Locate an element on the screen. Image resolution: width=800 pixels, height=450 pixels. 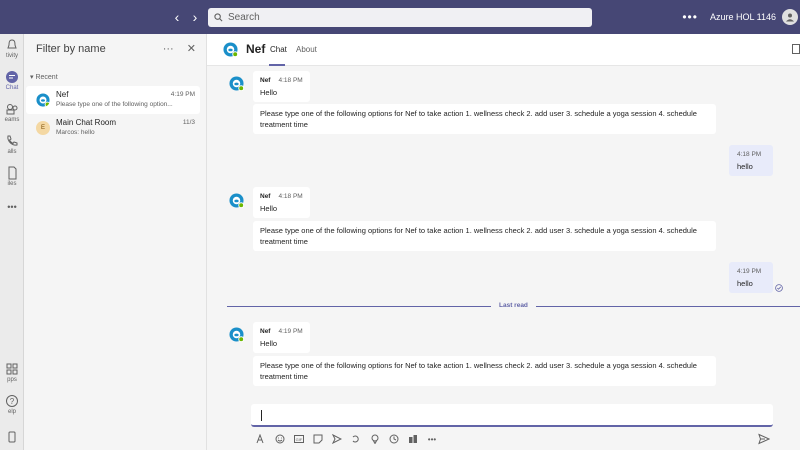
rail-label: iles is located at coordinates (12, 184).